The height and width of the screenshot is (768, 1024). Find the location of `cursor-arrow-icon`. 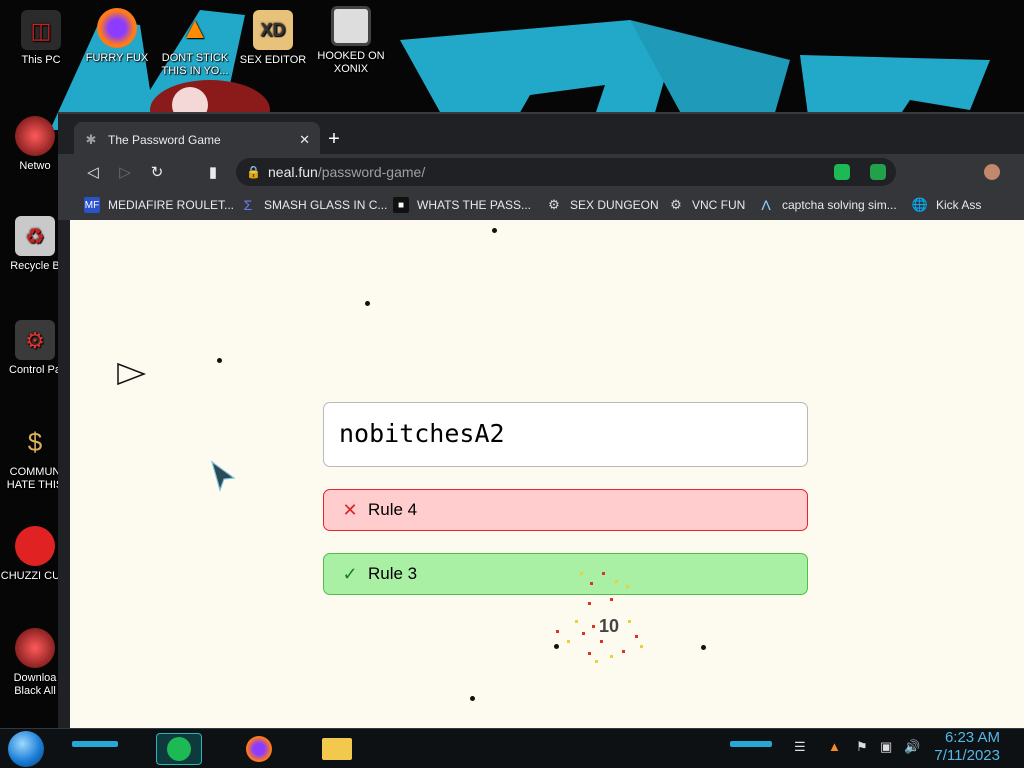

cursor-arrow-icon is located at coordinates (223, 476).